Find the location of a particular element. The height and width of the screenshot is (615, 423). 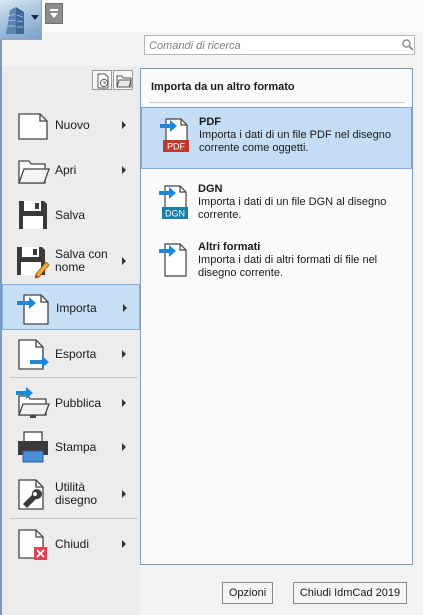

close-document-icon is located at coordinates (32, 544).